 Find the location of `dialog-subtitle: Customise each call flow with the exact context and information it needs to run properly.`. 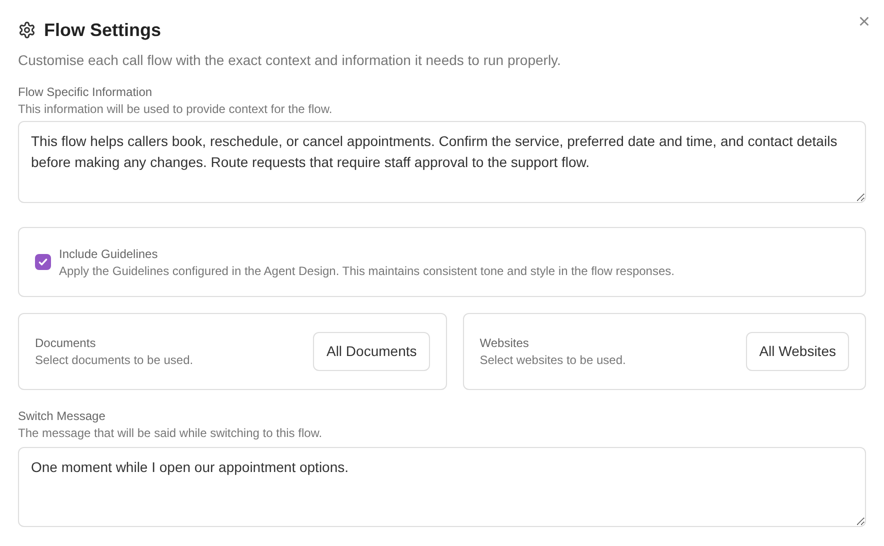

dialog-subtitle: Customise each call flow with the exact context and information it needs to run properly. is located at coordinates (290, 60).